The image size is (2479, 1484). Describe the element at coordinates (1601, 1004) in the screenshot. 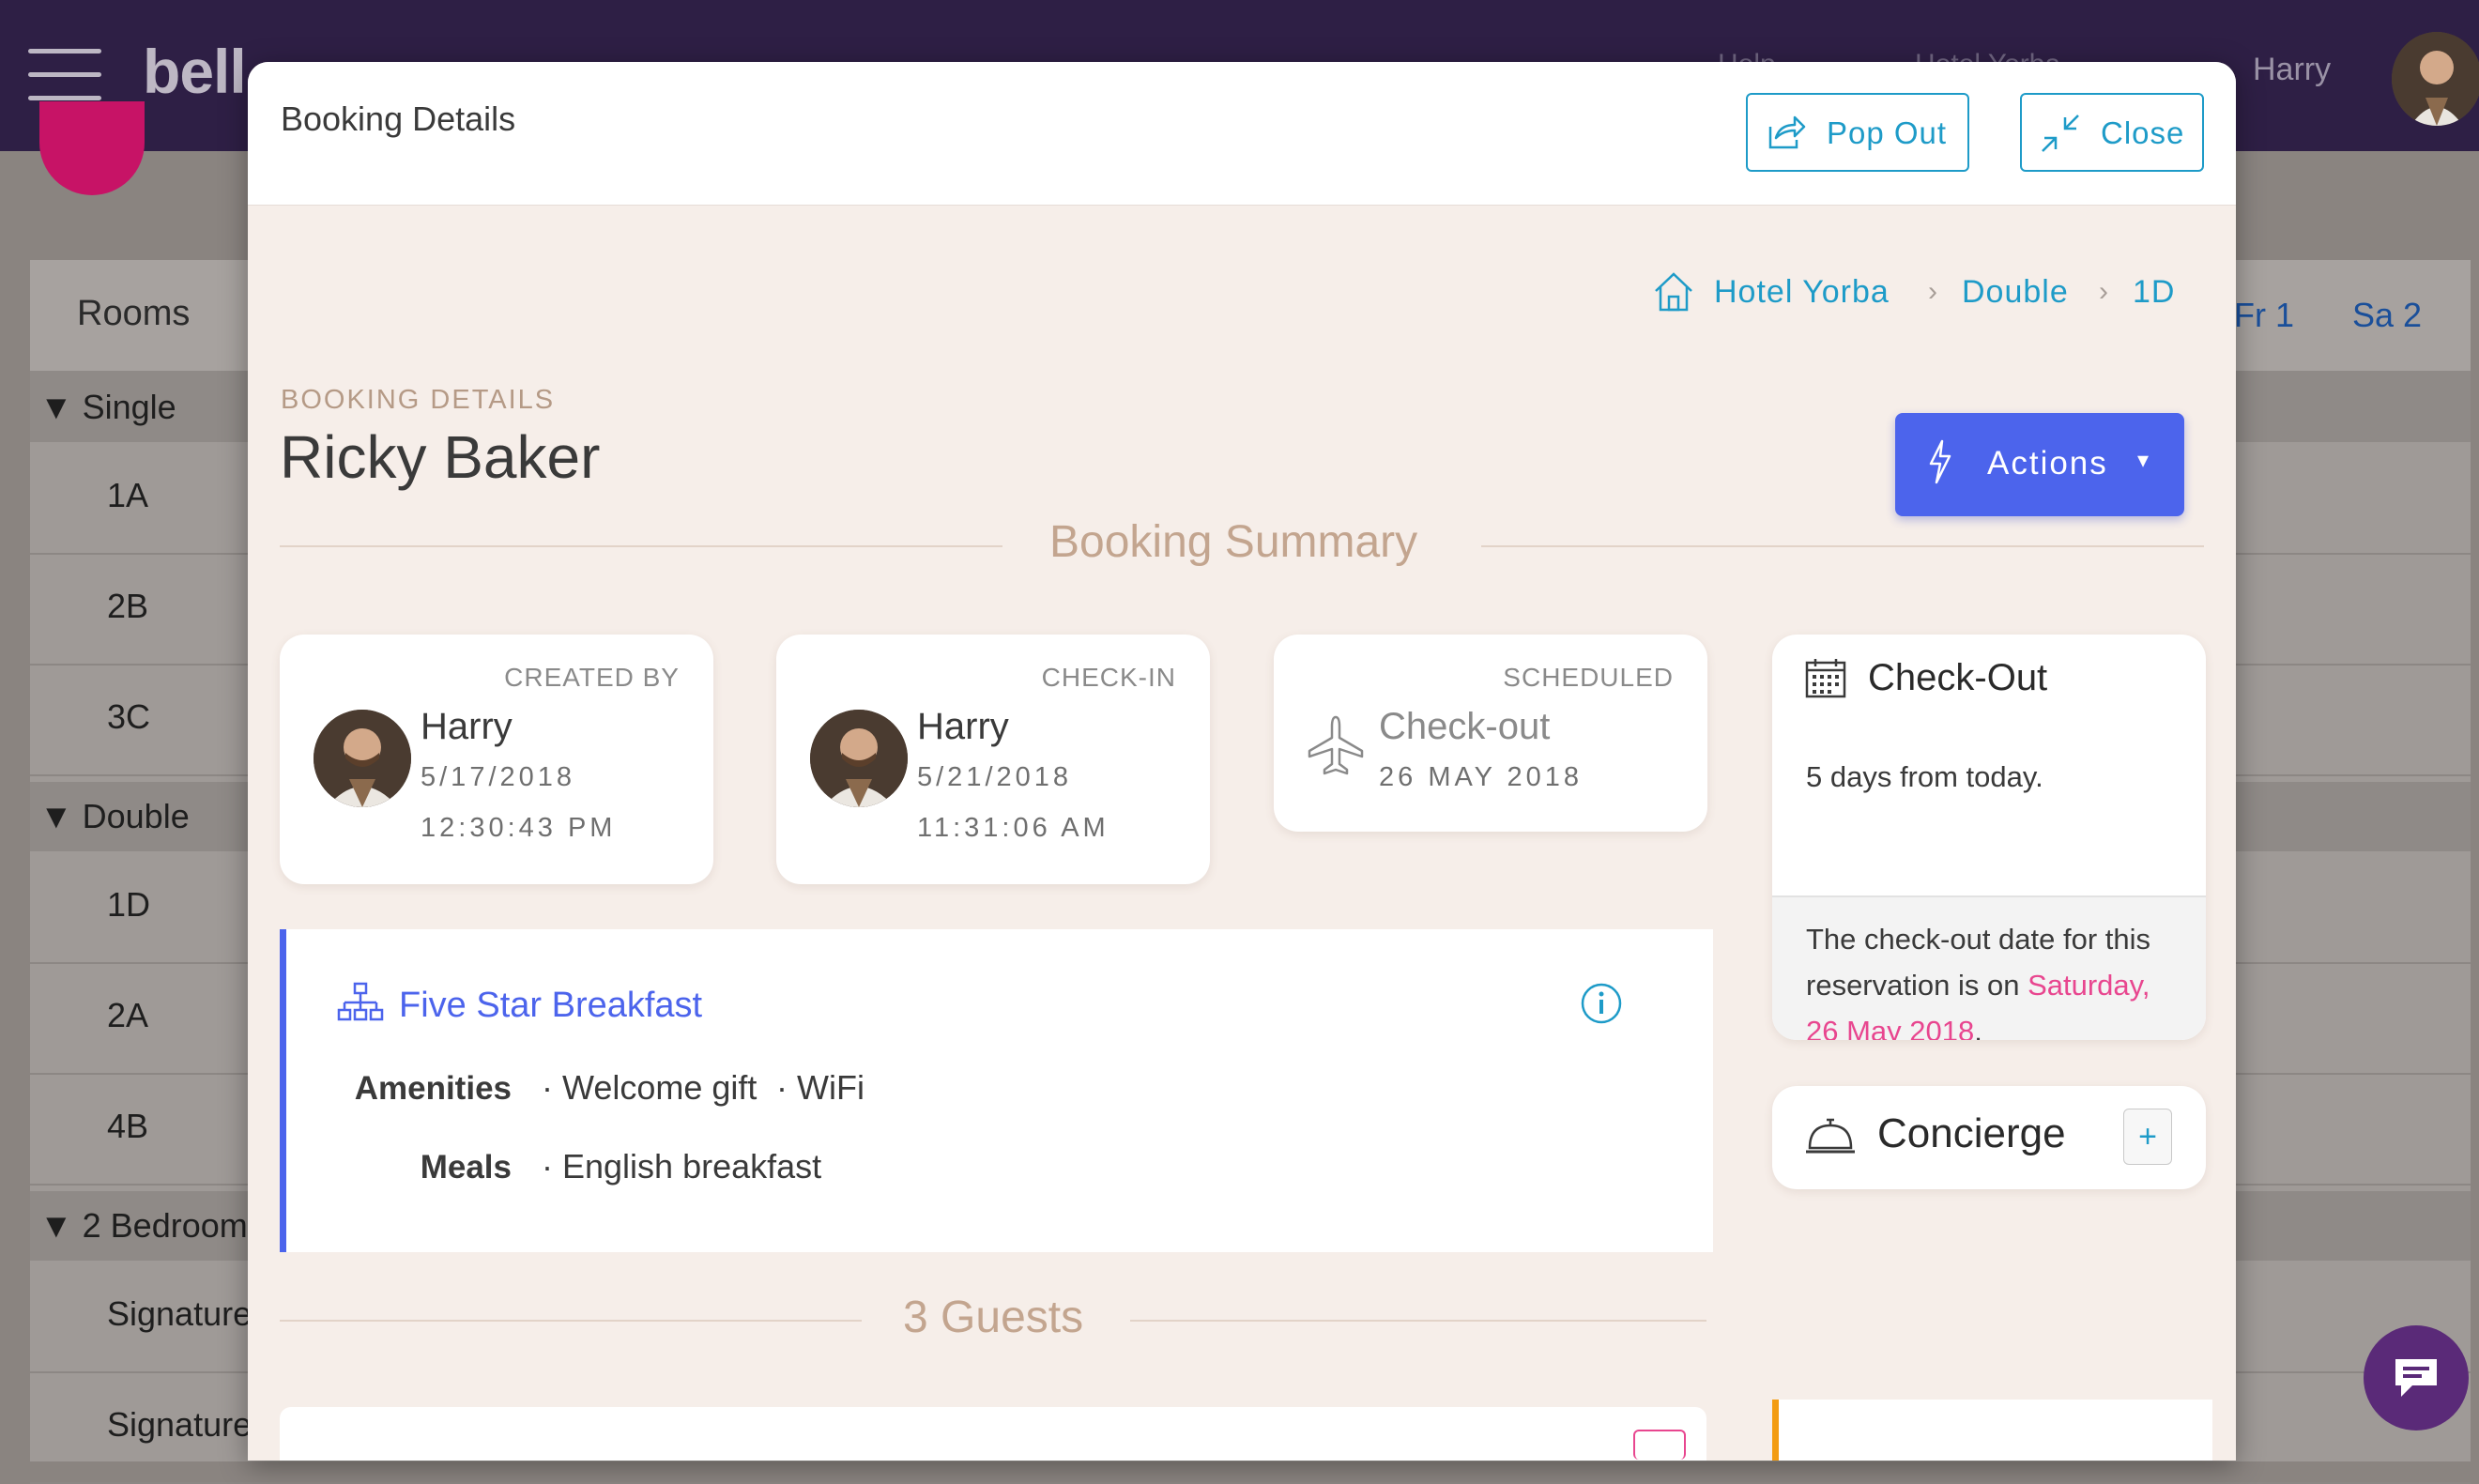

I see `info-icon` at that location.